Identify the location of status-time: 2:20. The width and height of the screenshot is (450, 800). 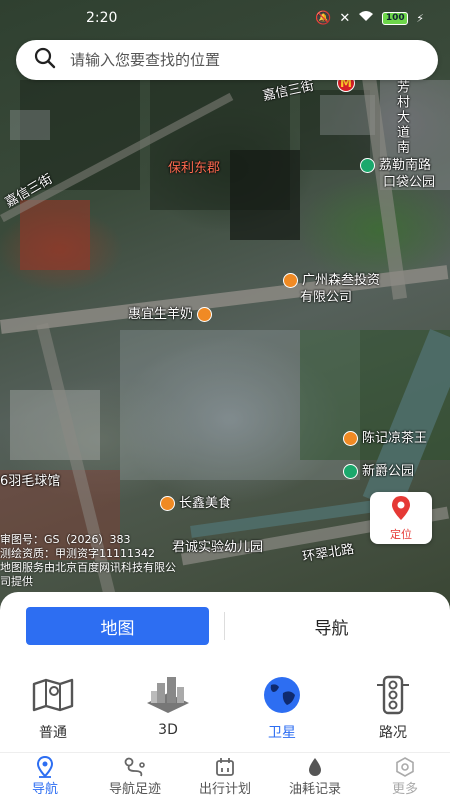
(102, 18).